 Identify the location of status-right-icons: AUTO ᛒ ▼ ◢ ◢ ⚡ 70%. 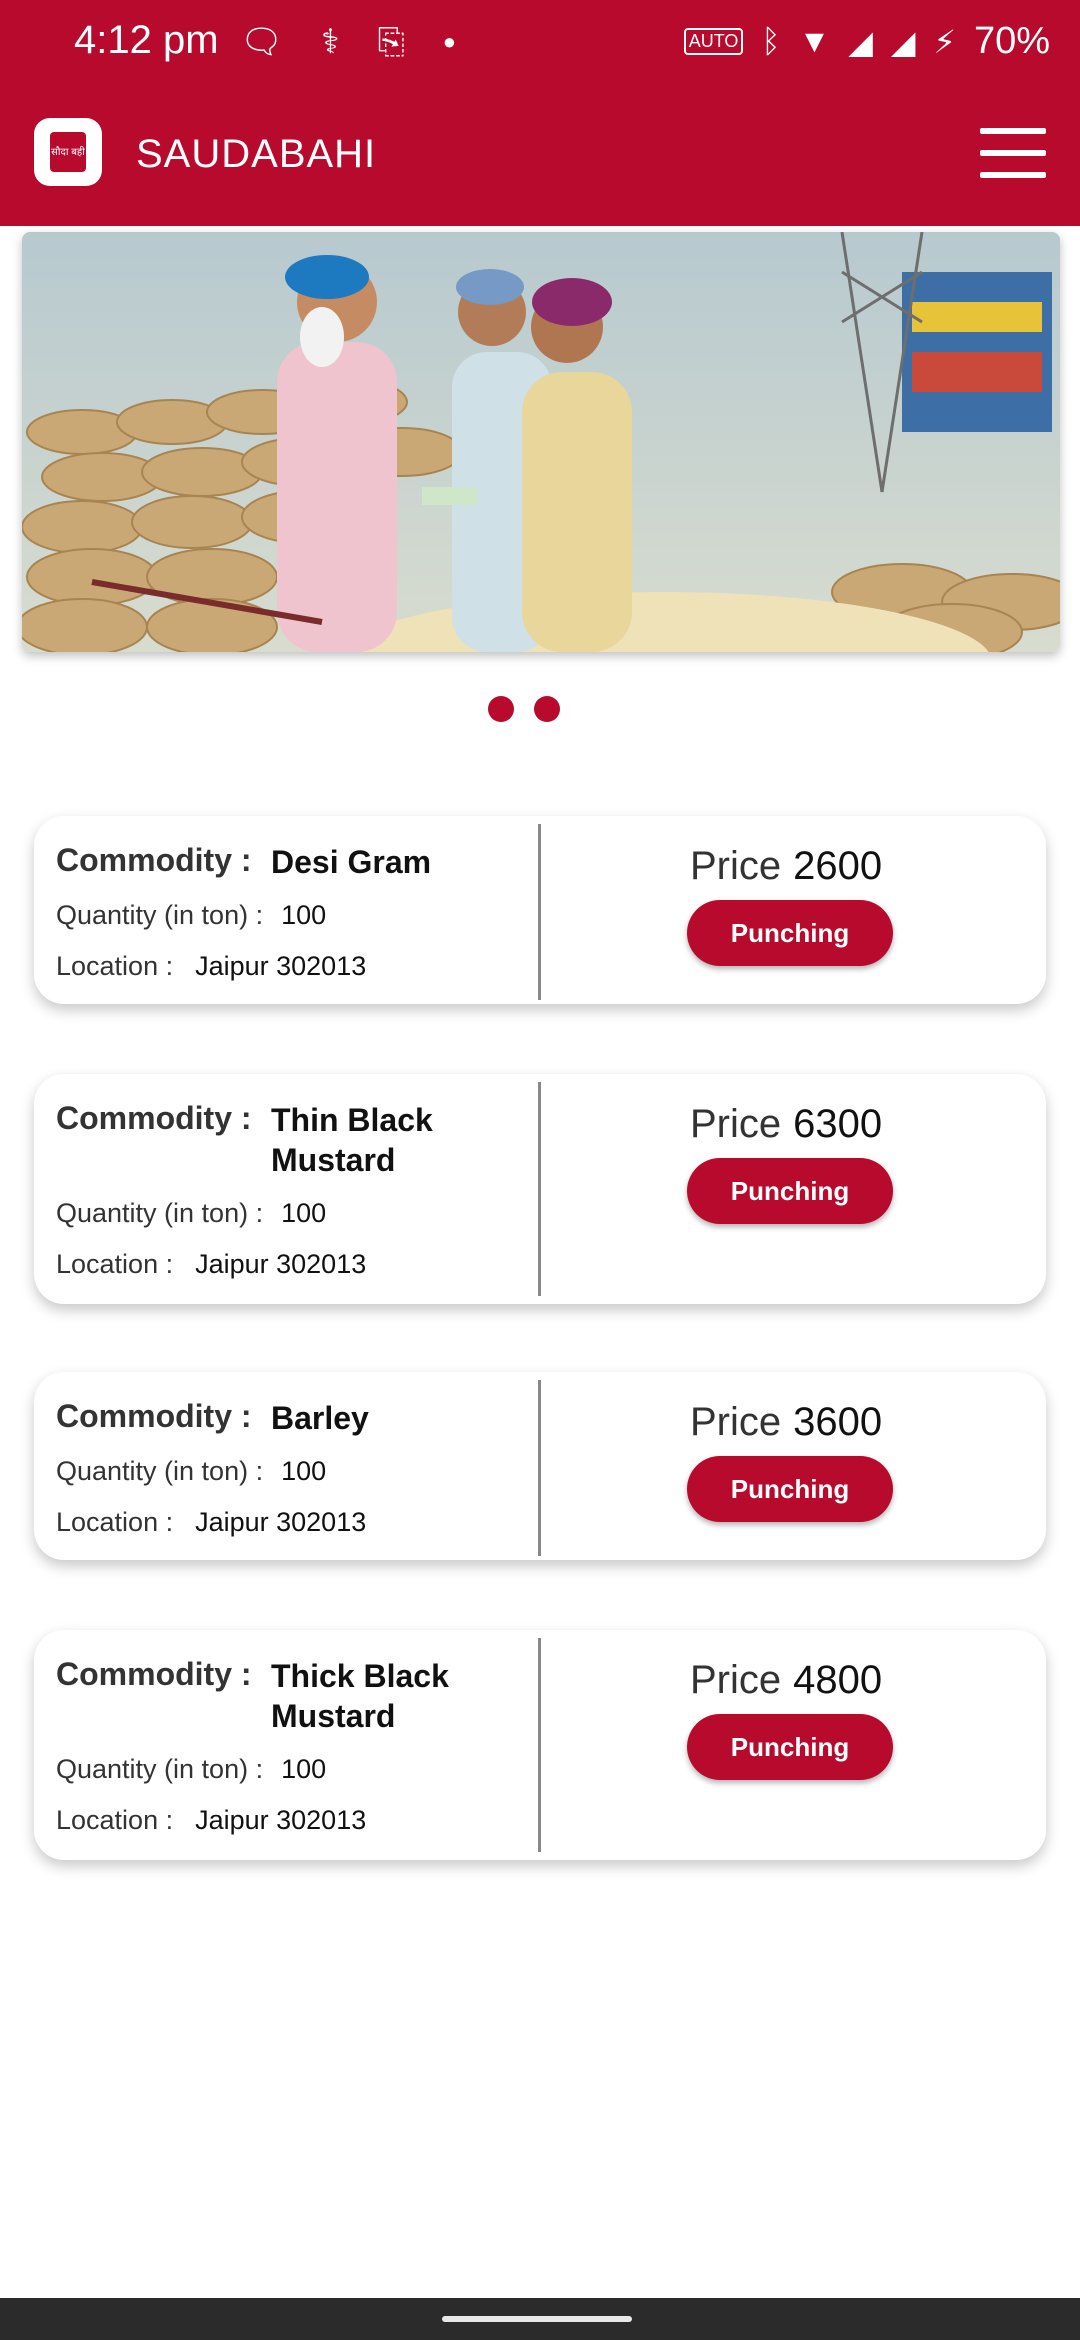
(866, 41).